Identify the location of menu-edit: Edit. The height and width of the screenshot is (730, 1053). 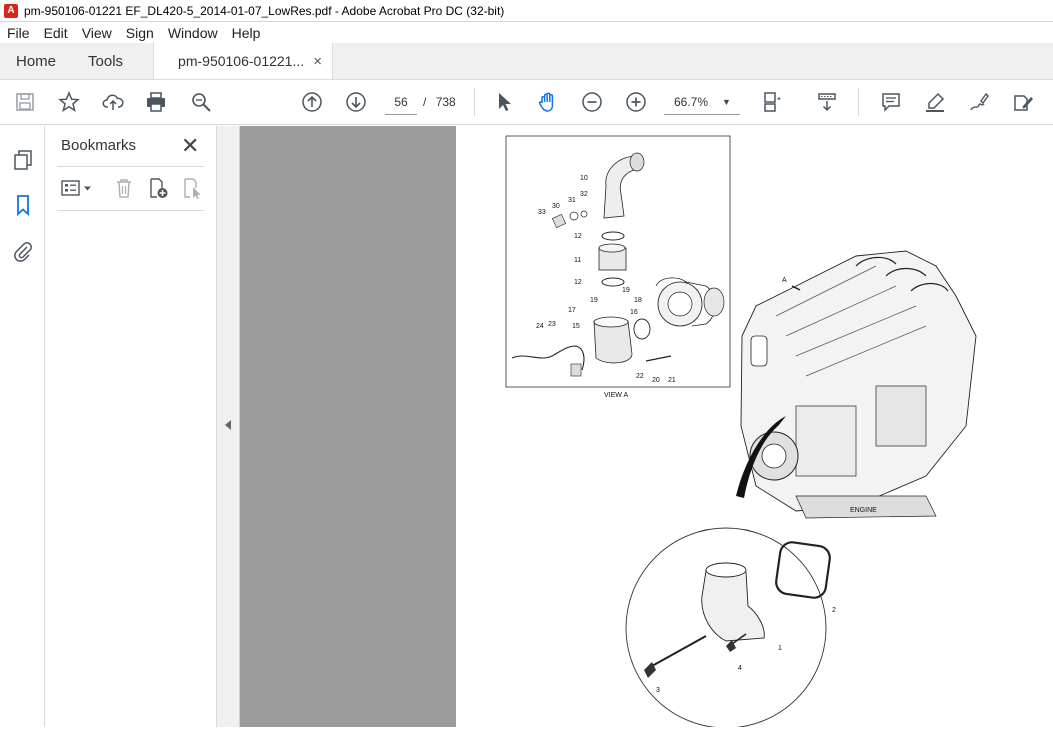
(56, 33).